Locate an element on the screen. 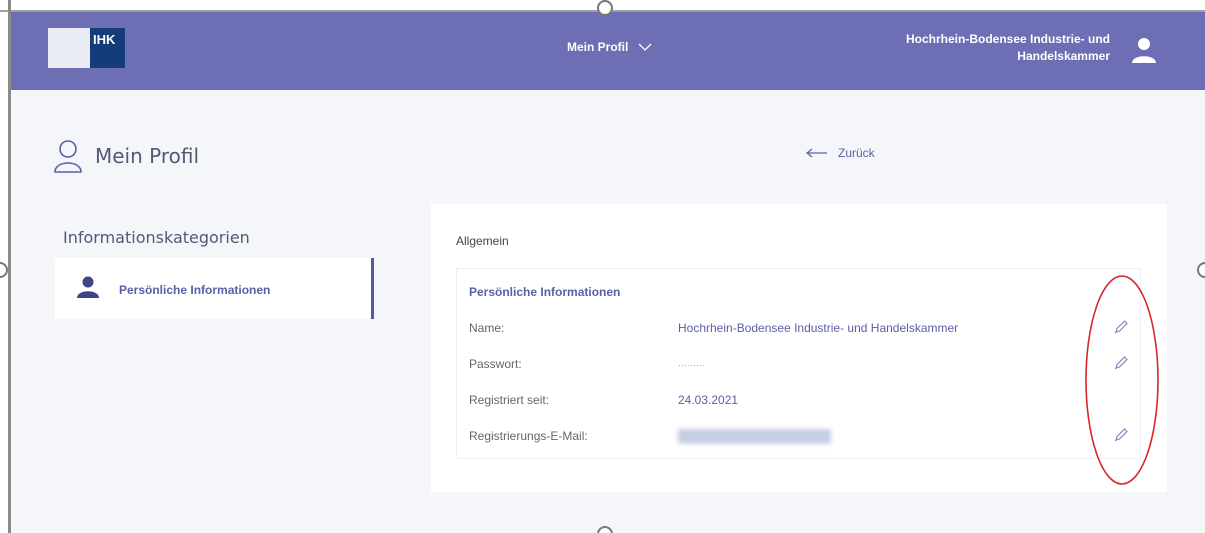  info-row-password: Passwort: ········· is located at coordinates (801, 365).